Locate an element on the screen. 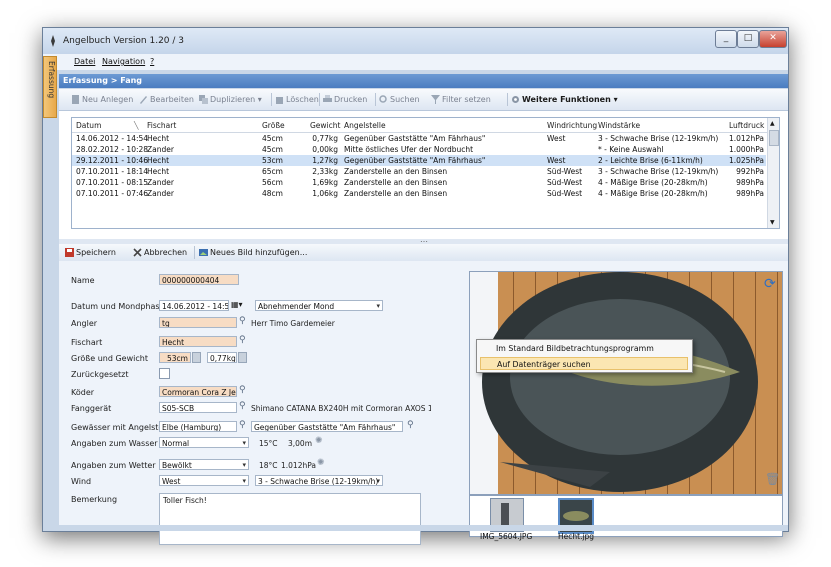 This screenshot has height=567, width=831. loeschen-button: Löschen is located at coordinates (297, 99).